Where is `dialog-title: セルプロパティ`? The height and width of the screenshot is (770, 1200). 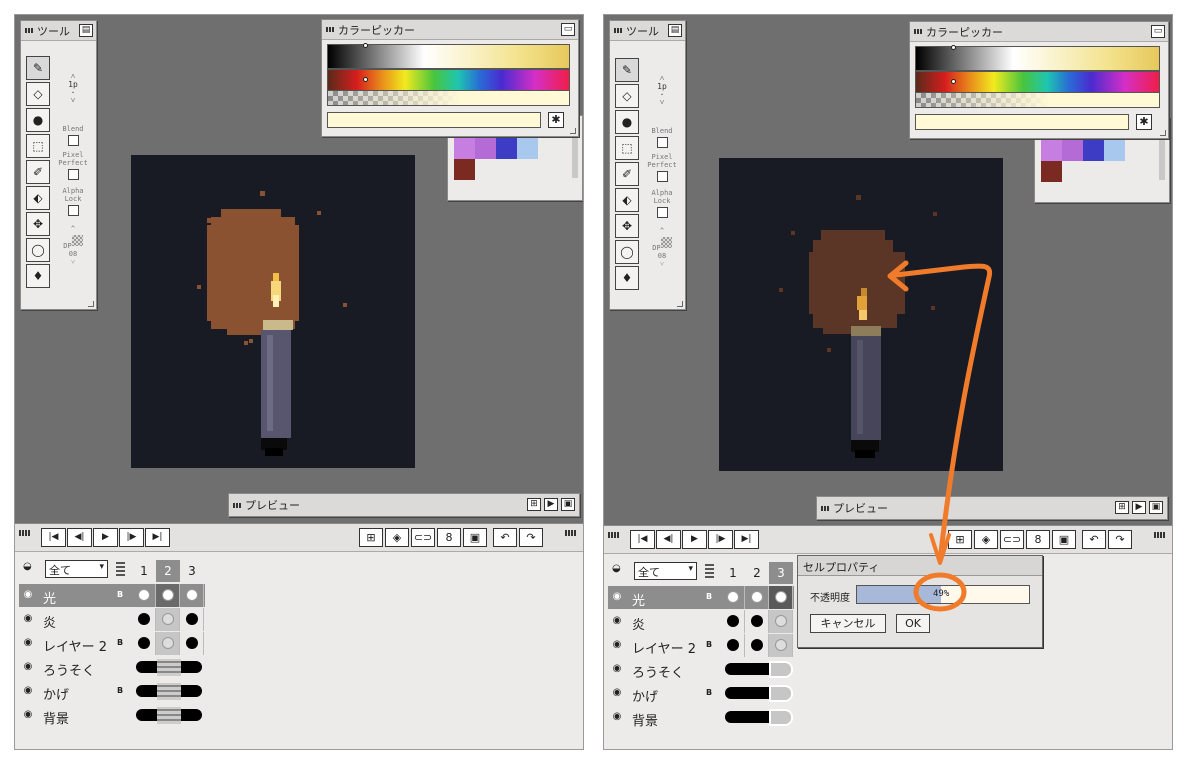 dialog-title: セルプロパティ is located at coordinates (920, 566).